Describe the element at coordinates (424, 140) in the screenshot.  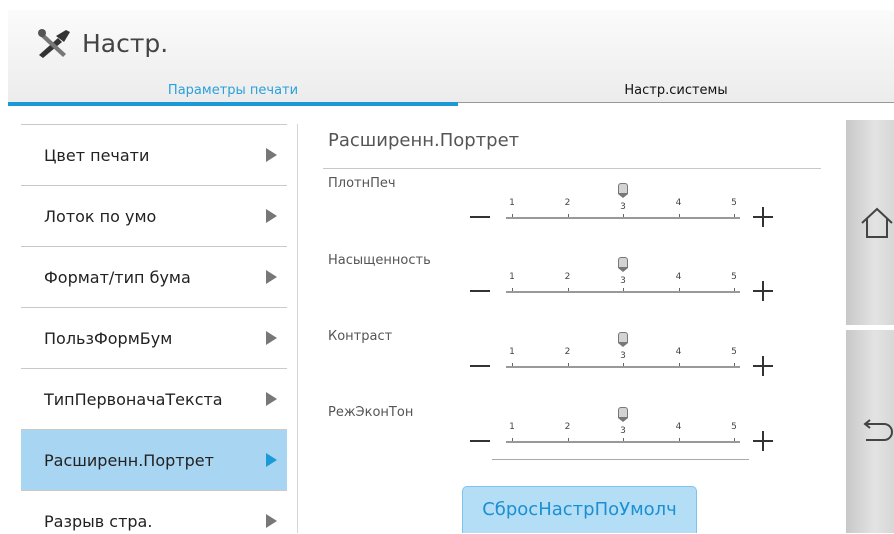
I see `content-title: Расширенн.Портрет` at that location.